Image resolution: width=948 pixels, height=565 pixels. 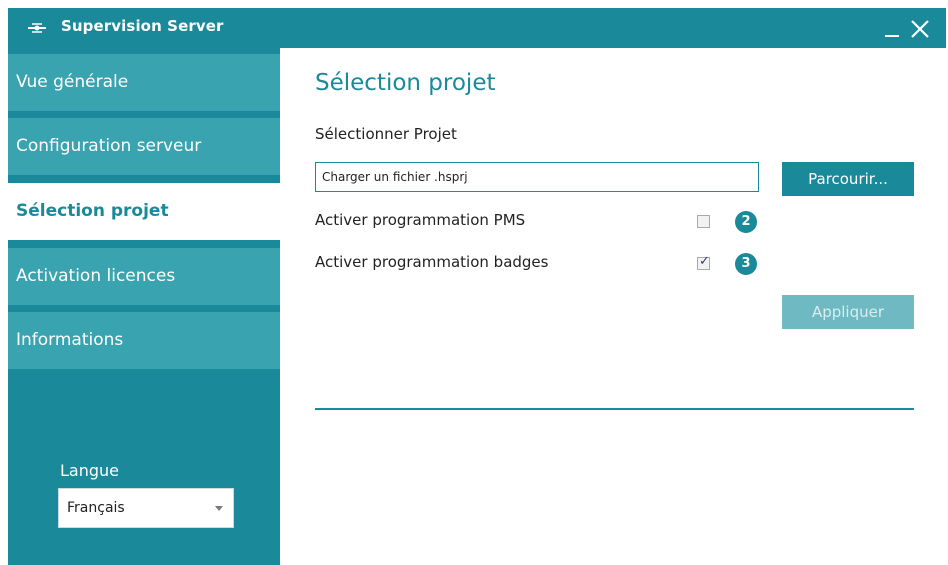 What do you see at coordinates (144, 146) in the screenshot?
I see `sidebar-item-configuration-serveur: Configuration serveur` at bounding box center [144, 146].